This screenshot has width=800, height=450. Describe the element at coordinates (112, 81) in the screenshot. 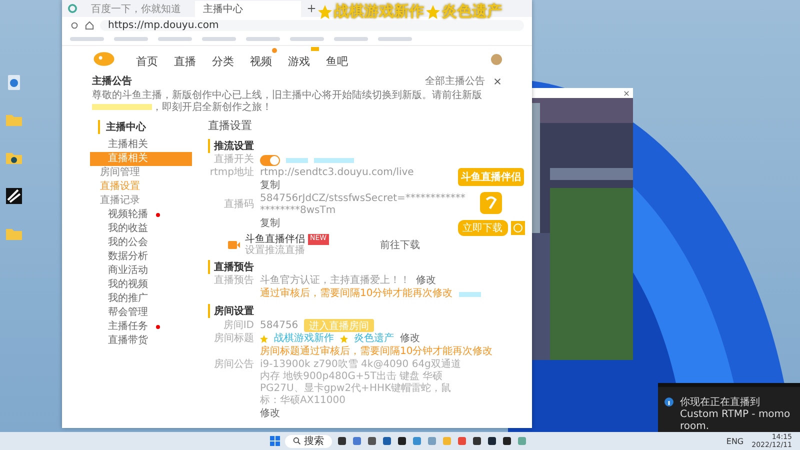

I see `notice-title: 主播公告` at that location.